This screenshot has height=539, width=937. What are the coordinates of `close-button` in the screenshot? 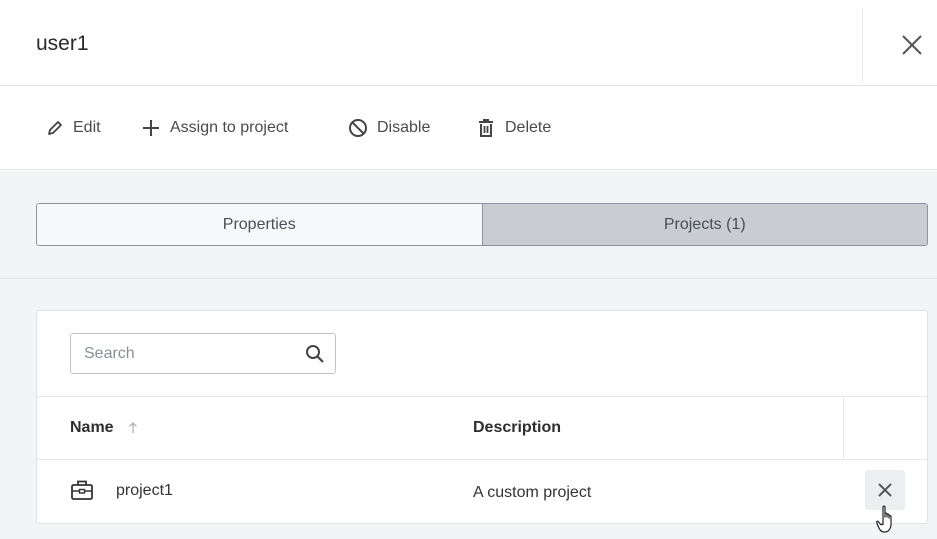 It's located at (911, 46).